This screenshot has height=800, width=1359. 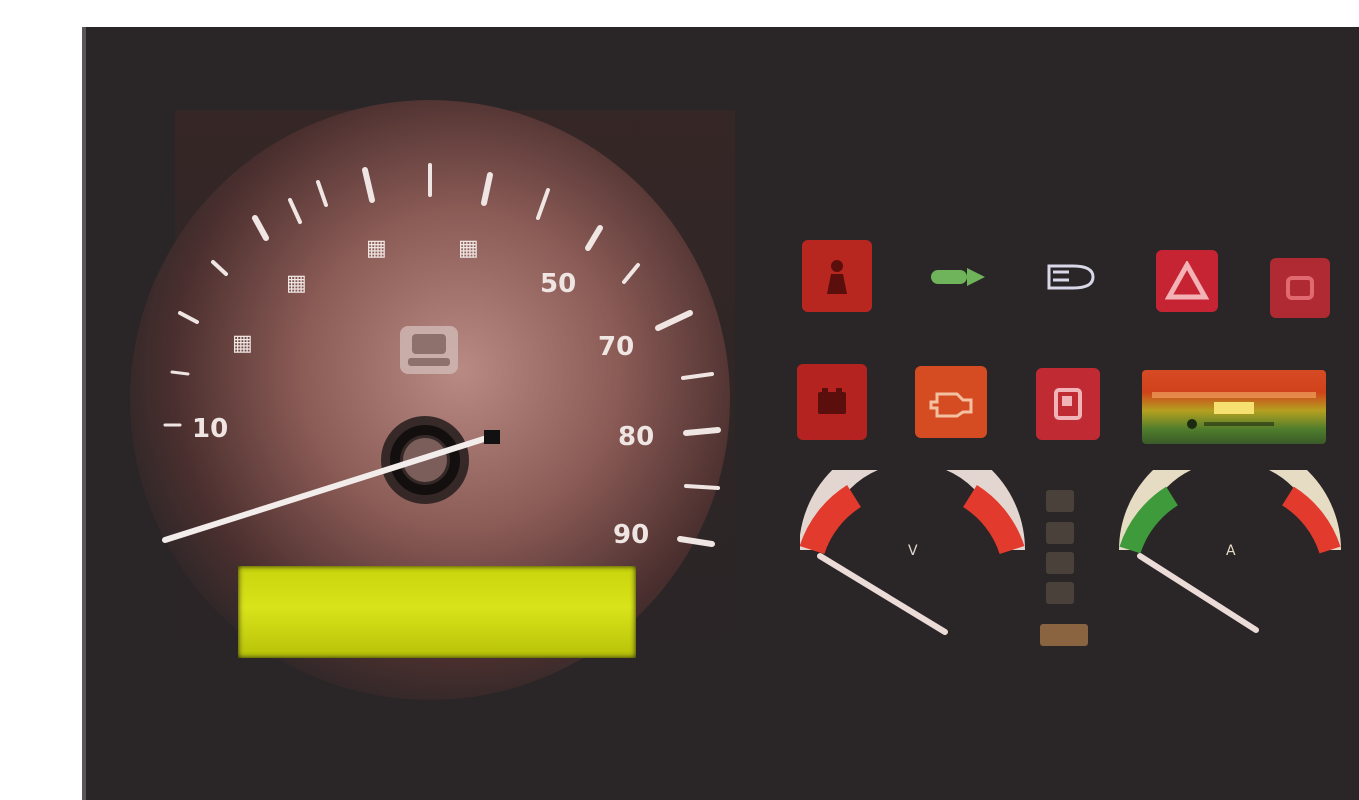 I want to click on current-gauge: A, so click(x=1230, y=551).